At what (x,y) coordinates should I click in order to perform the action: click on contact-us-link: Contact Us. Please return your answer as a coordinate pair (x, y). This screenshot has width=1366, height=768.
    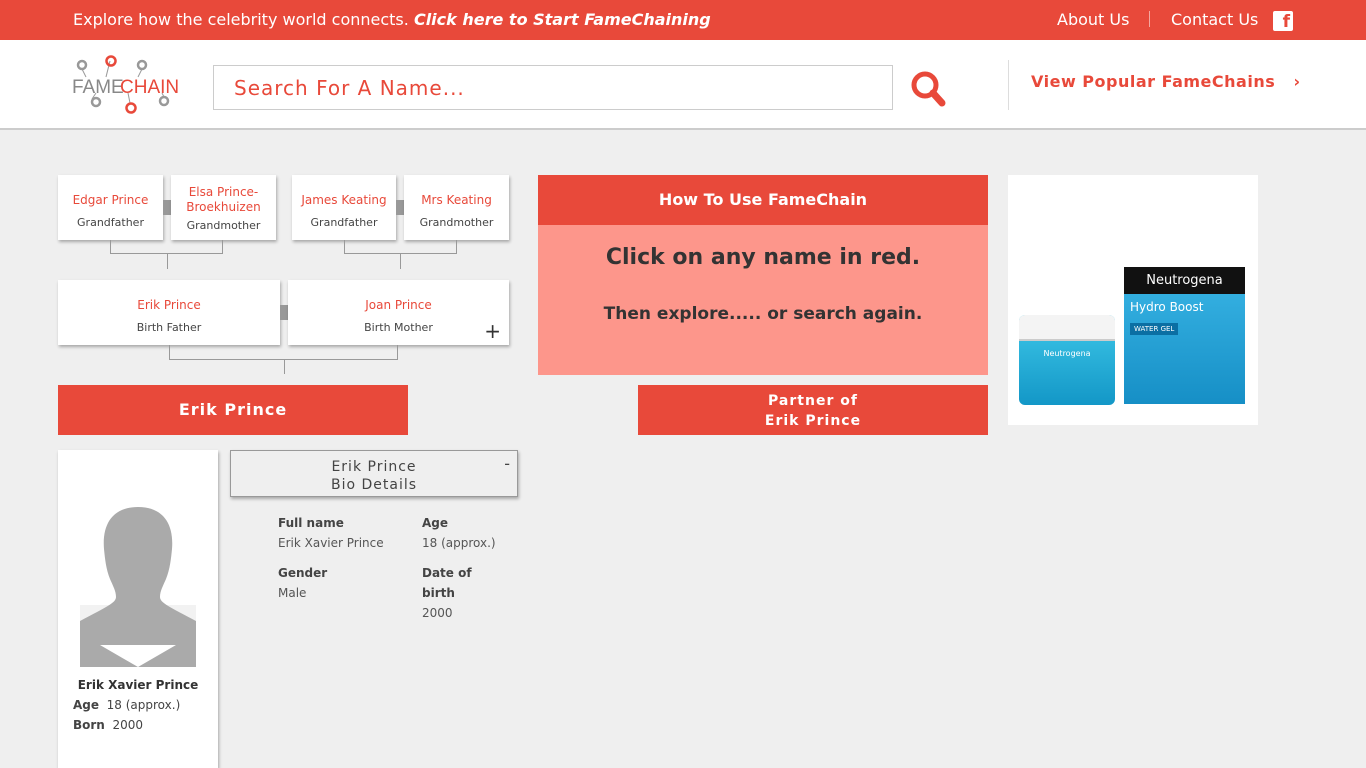
    Looking at the image, I should click on (1214, 19).